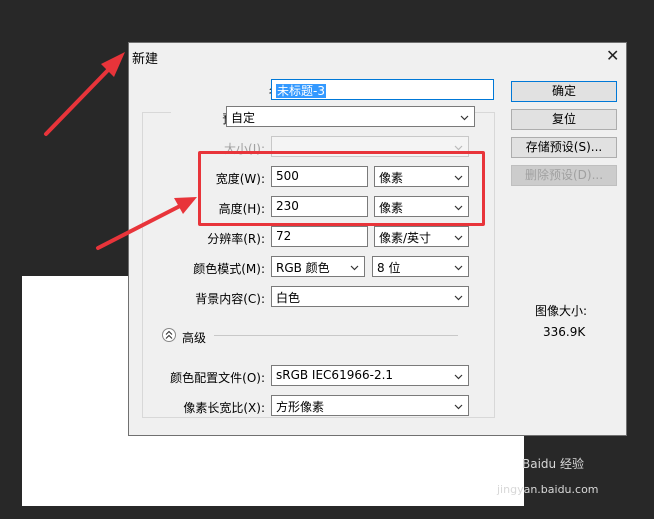 This screenshot has width=654, height=519. What do you see at coordinates (553, 464) in the screenshot?
I see `watermark-brand: Baidu 经验` at bounding box center [553, 464].